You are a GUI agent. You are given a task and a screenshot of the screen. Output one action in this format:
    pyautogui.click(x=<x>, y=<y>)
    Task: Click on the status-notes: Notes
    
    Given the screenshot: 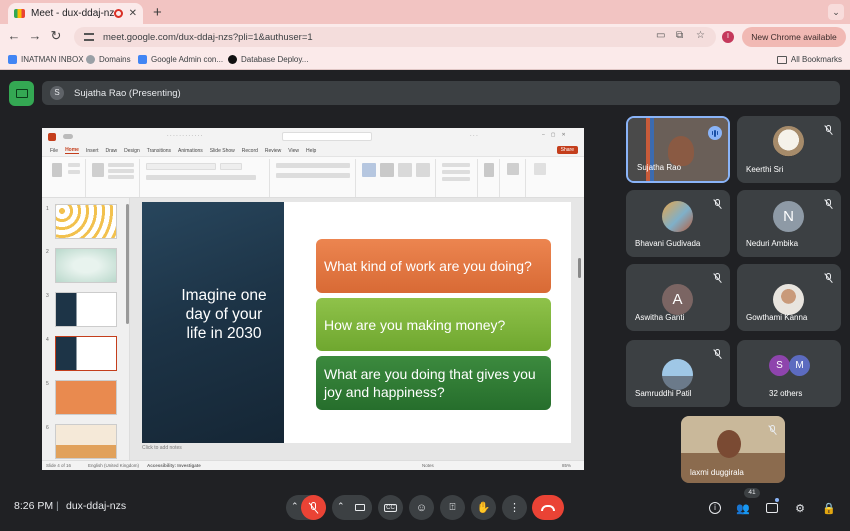 What is the action you would take?
    pyautogui.click(x=428, y=465)
    